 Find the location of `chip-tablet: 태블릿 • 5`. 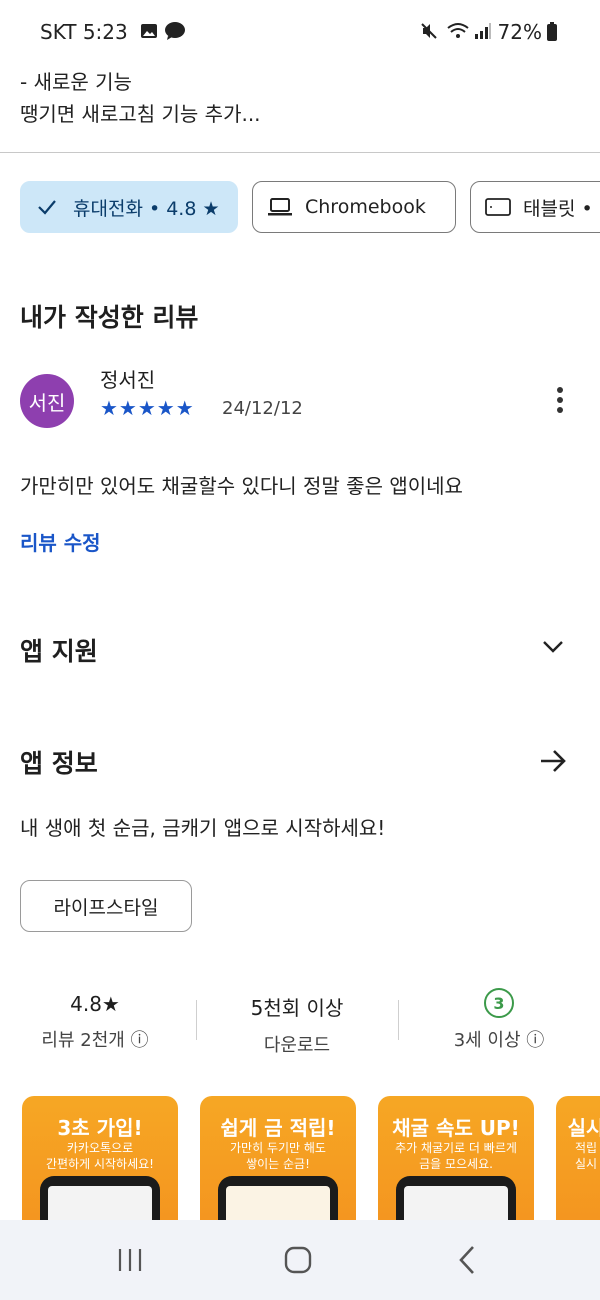

chip-tablet: 태블릿 • 5 is located at coordinates (535, 207).